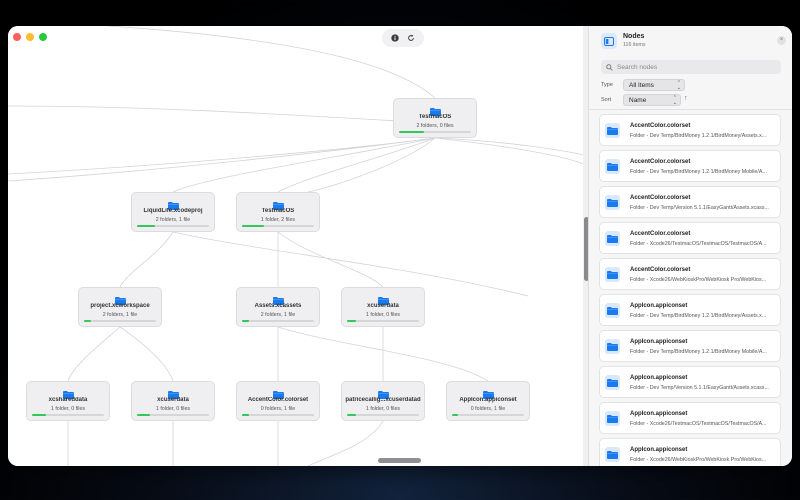  I want to click on horizontal-scrollbar, so click(399, 460).